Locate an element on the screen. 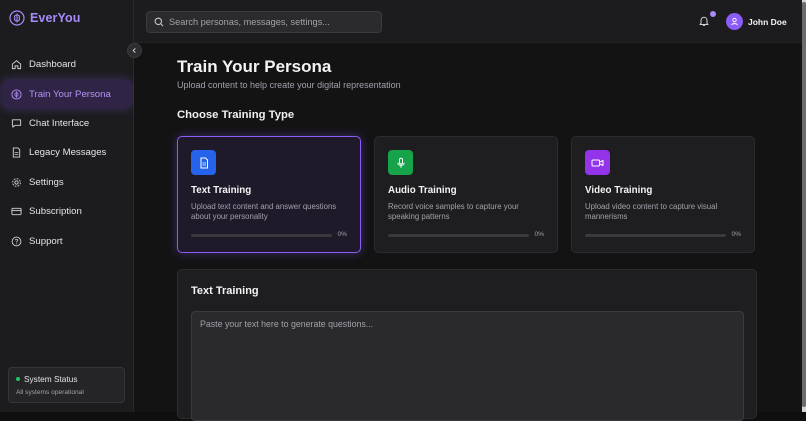  search-input is located at coordinates (269, 22).